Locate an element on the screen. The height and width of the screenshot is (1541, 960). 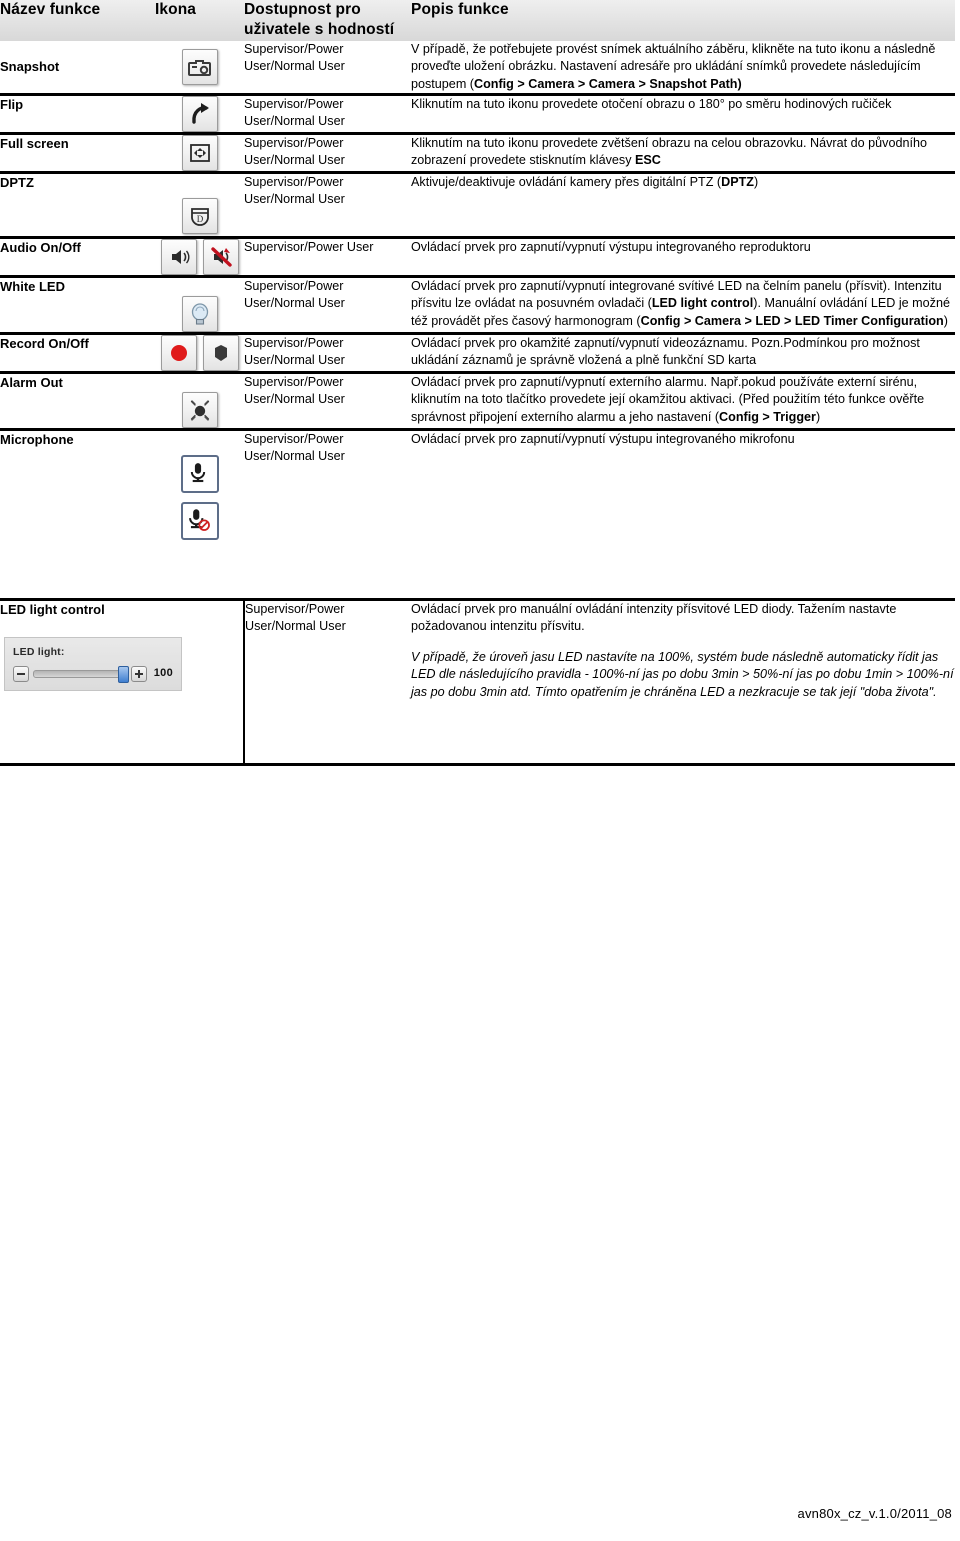
icon-cell-dptz: D is located at coordinates (199, 206).